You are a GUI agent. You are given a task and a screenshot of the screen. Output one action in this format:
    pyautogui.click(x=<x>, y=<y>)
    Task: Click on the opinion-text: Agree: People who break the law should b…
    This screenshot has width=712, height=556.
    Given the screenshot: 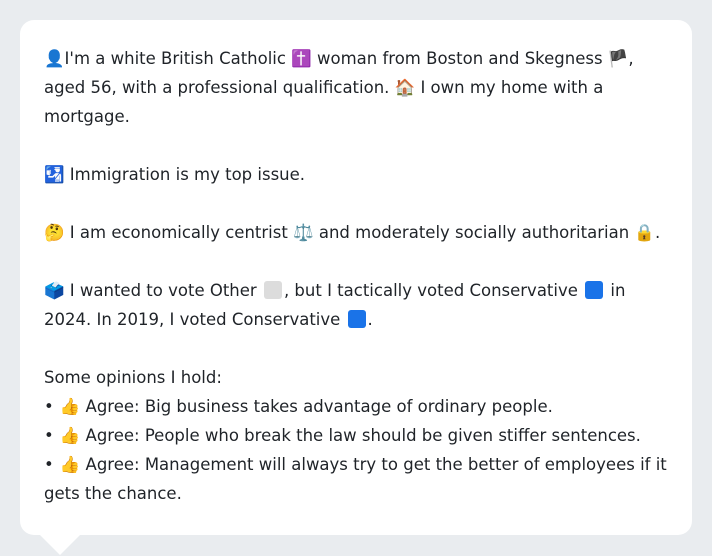 What is the action you would take?
    pyautogui.click(x=360, y=435)
    